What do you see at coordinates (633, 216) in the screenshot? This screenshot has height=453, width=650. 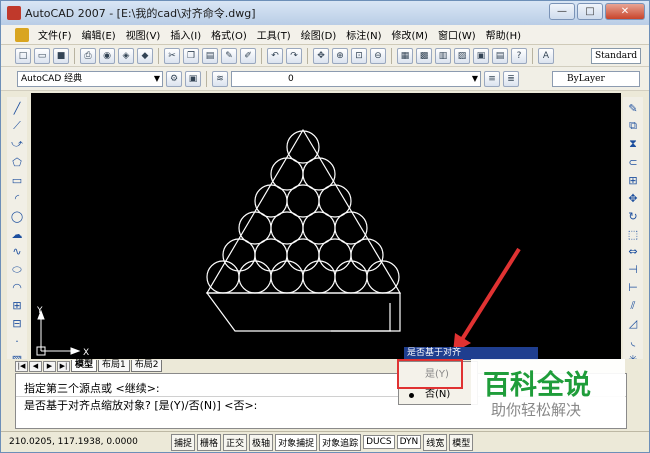 I see `rotate-icon: ↻` at bounding box center [633, 216].